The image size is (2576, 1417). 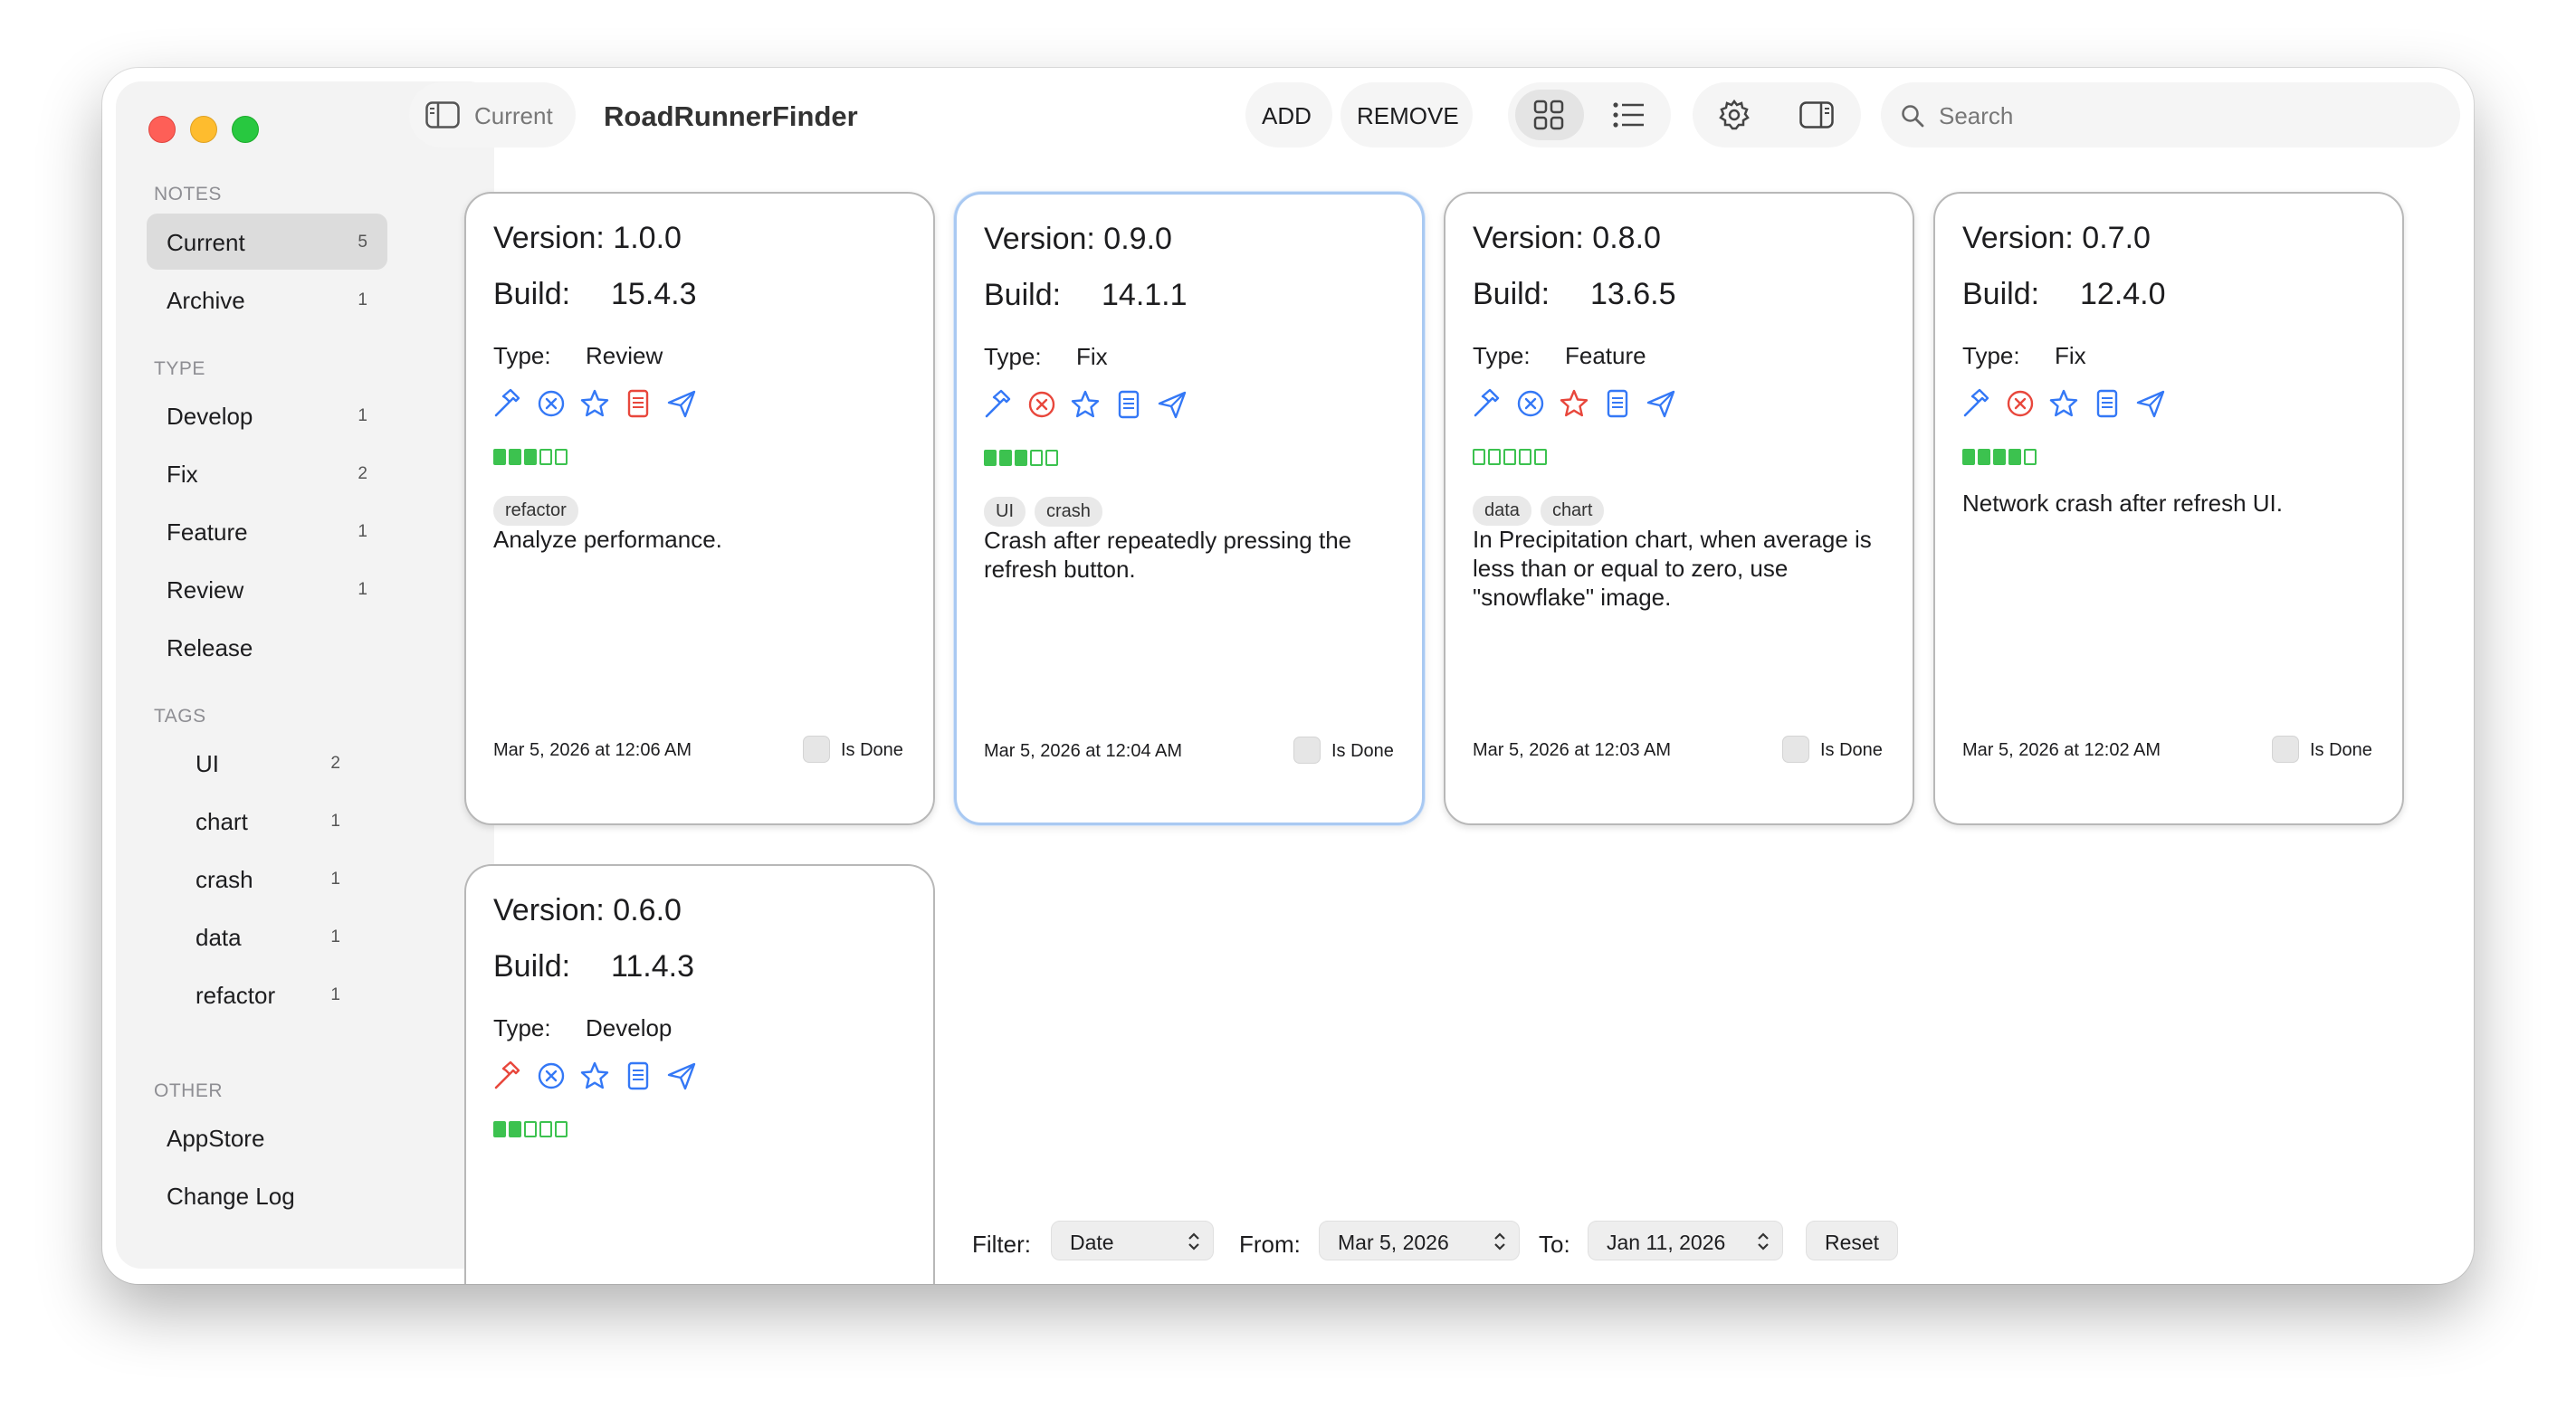 What do you see at coordinates (216, 1138) in the screenshot?
I see `sidebar-item-label: AppStore` at bounding box center [216, 1138].